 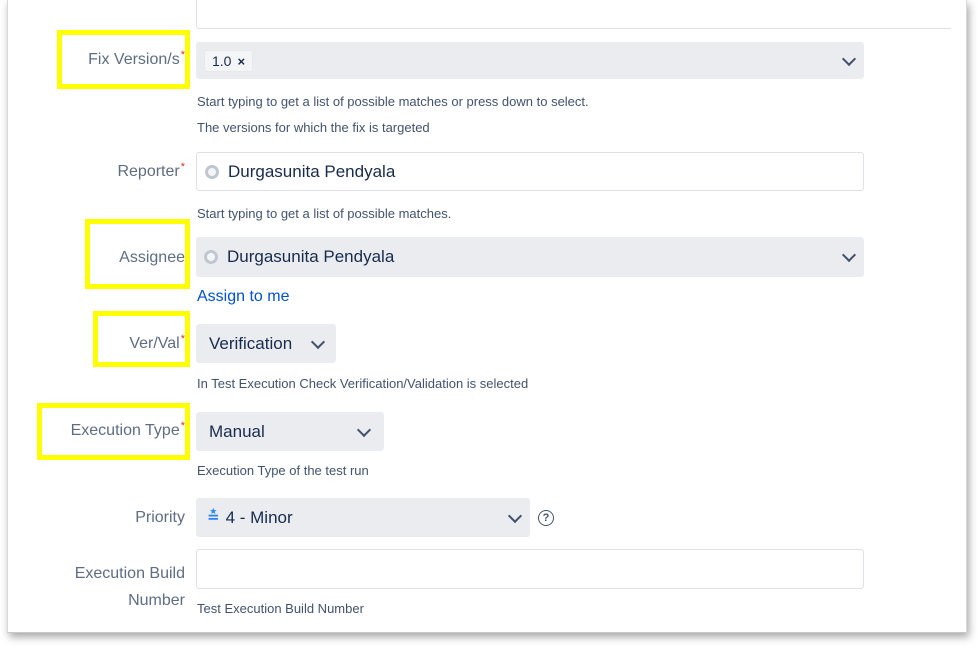 I want to click on assignee-value: Durgasunita Pendyala, so click(x=311, y=256).